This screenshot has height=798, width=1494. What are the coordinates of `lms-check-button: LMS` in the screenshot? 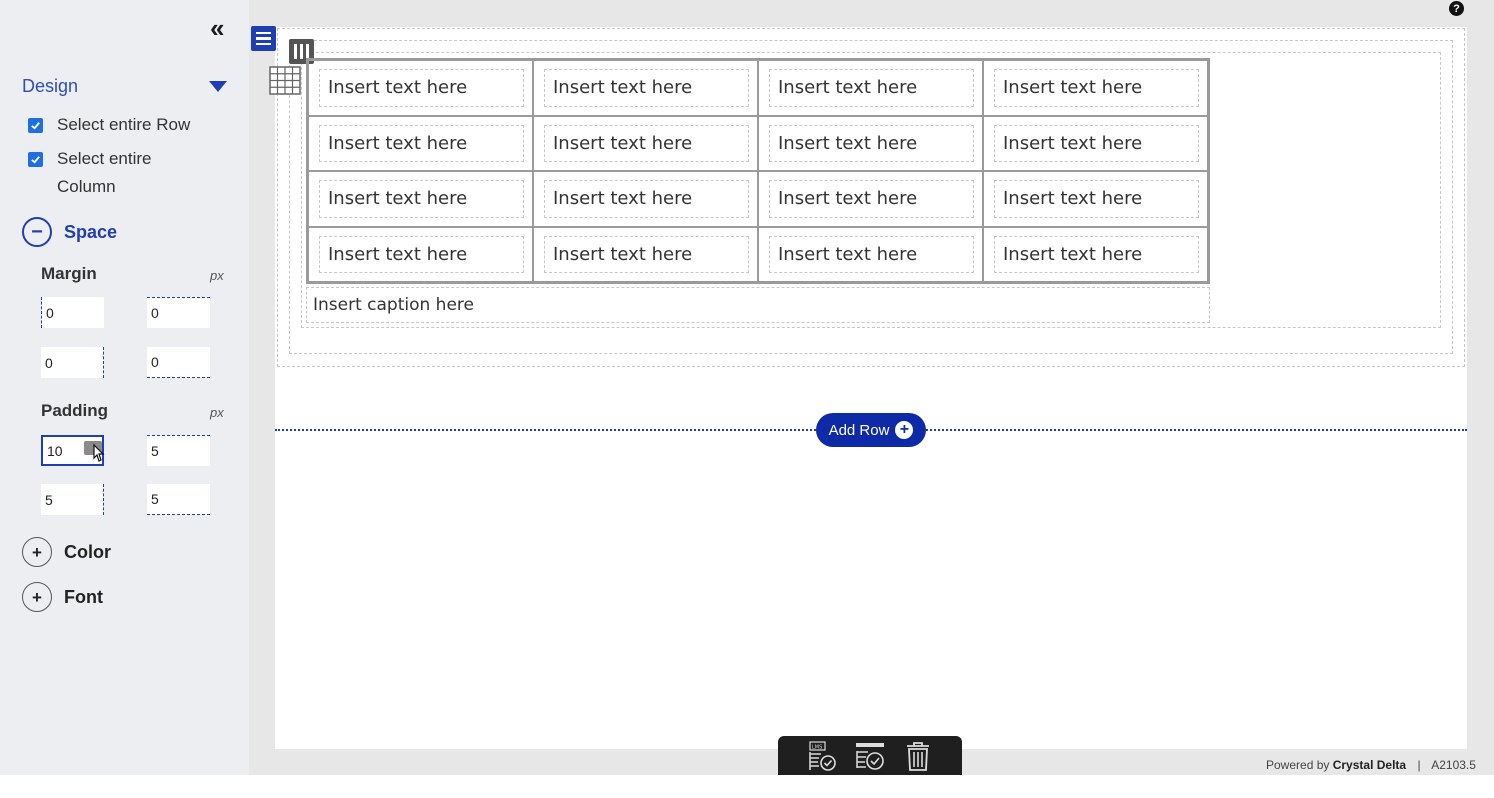 It's located at (822, 756).